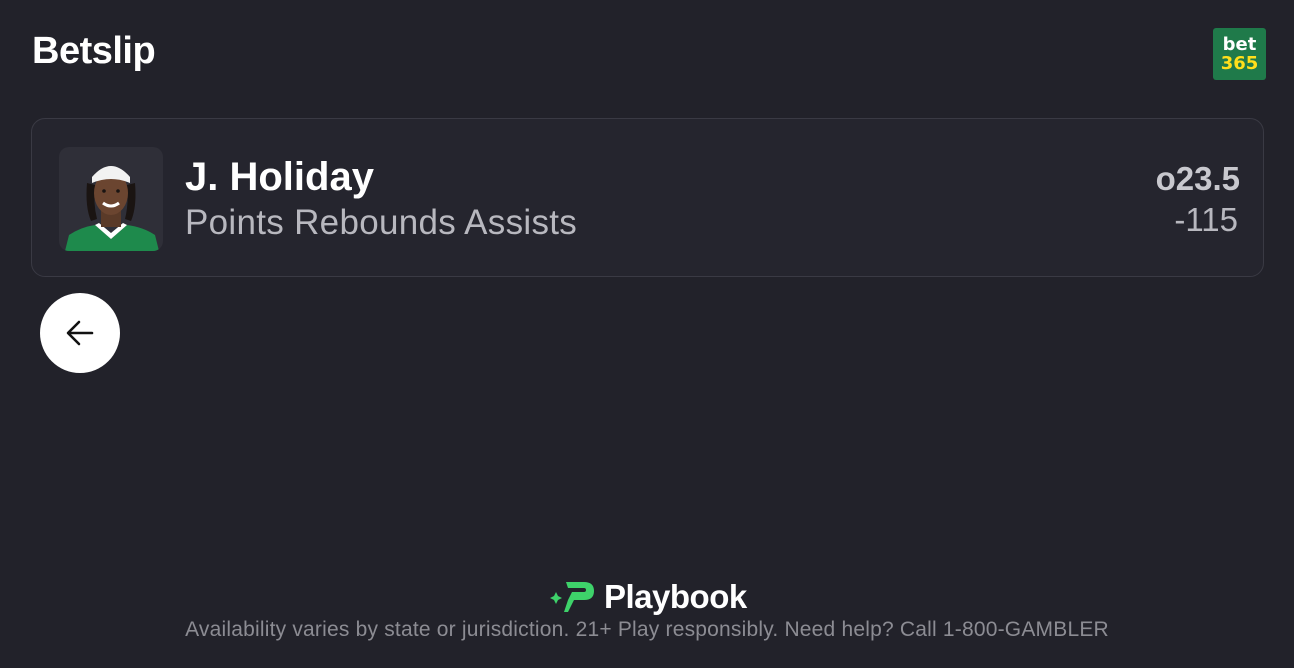 The image size is (1294, 668). Describe the element at coordinates (675, 596) in the screenshot. I see `playbook-brand: Playbook` at that location.